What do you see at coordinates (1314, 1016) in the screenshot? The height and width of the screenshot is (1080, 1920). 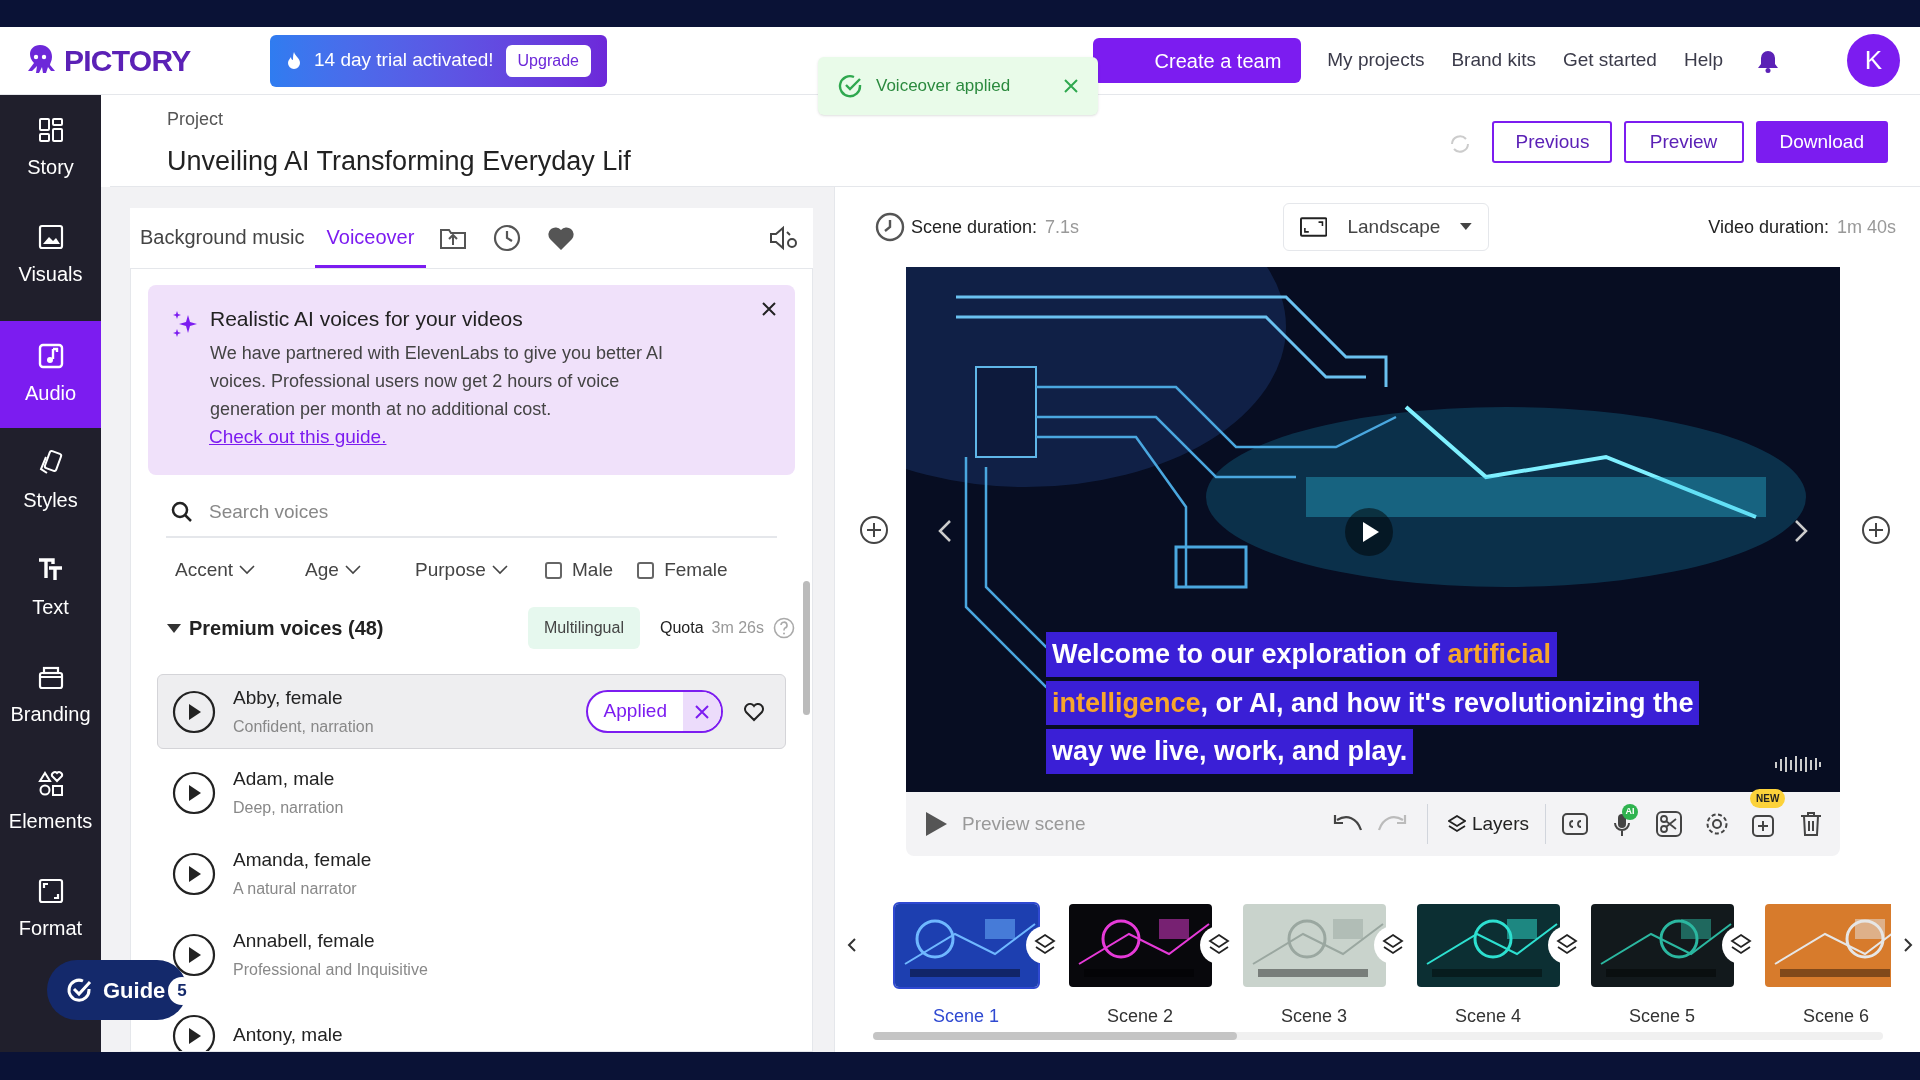 I see `scene-label: Scene 3` at bounding box center [1314, 1016].